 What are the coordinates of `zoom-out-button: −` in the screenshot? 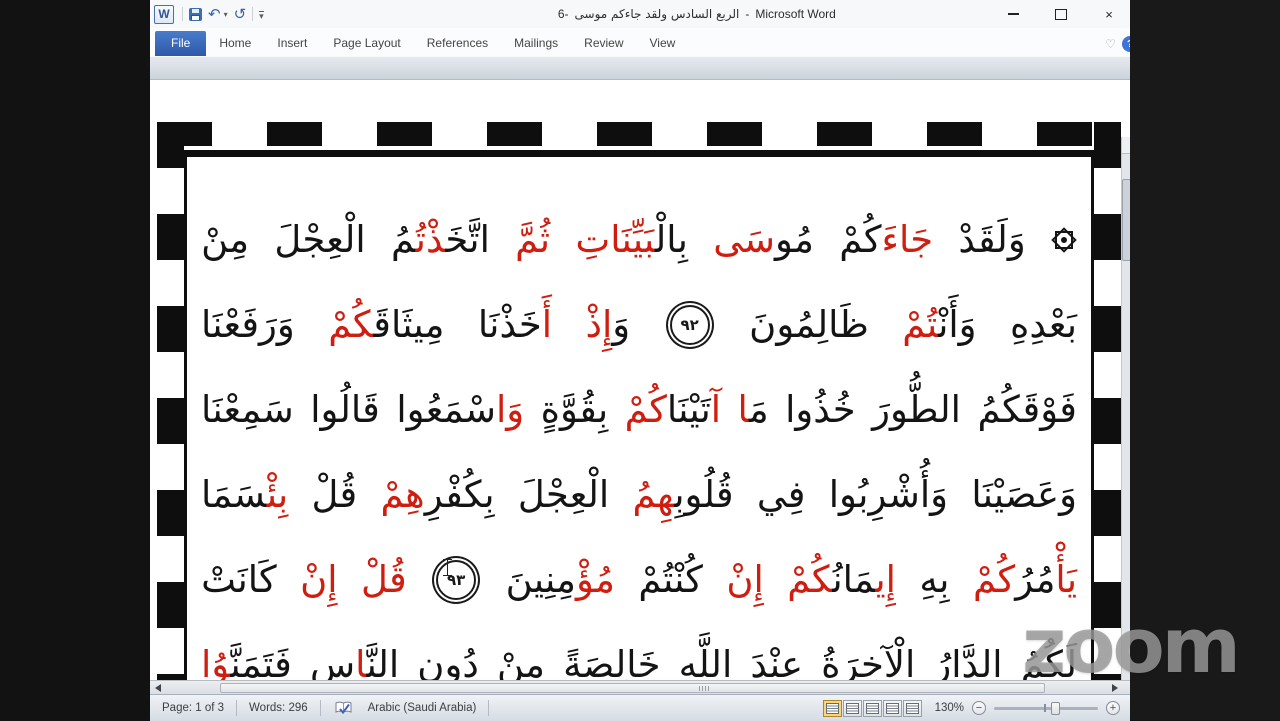 It's located at (979, 708).